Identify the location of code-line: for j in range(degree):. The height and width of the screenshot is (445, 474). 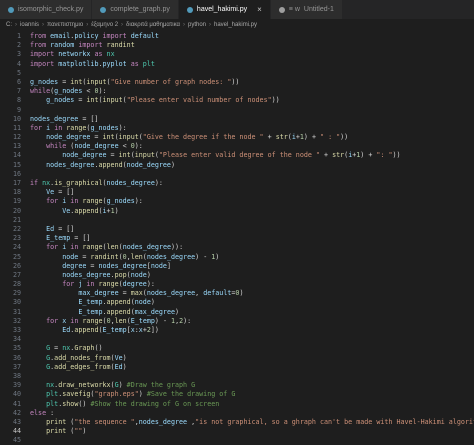
(252, 284).